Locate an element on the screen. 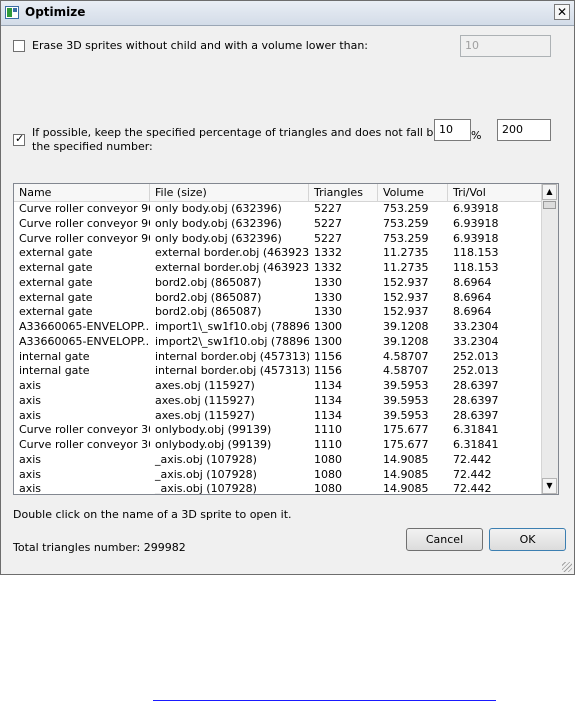 Image resolution: width=577 pixels, height=702 pixels. close-button: ✕ is located at coordinates (562, 12).